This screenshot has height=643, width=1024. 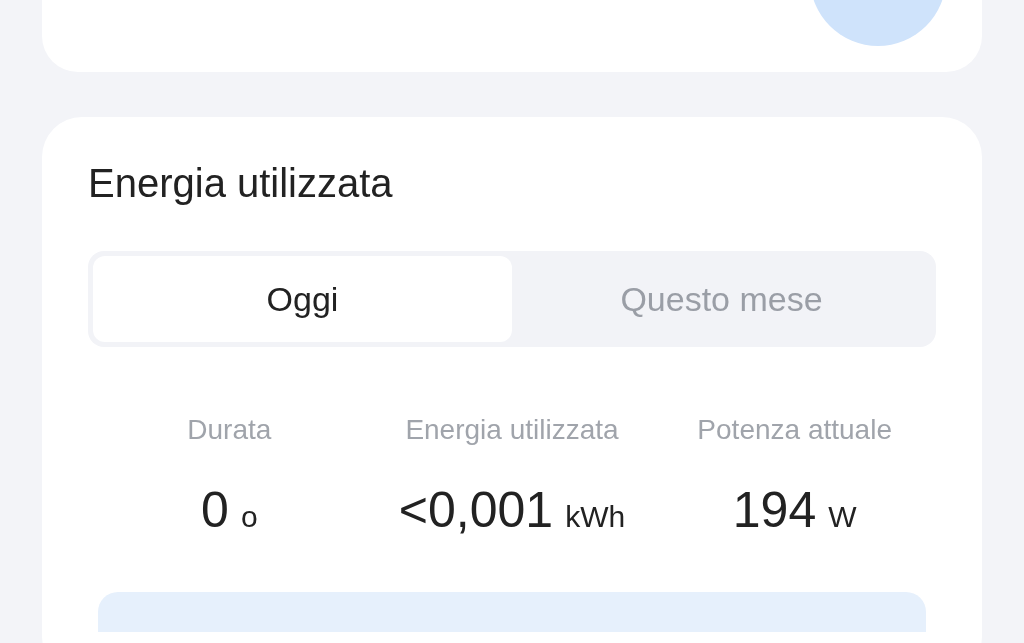 I want to click on stat-value: 194, so click(x=774, y=510).